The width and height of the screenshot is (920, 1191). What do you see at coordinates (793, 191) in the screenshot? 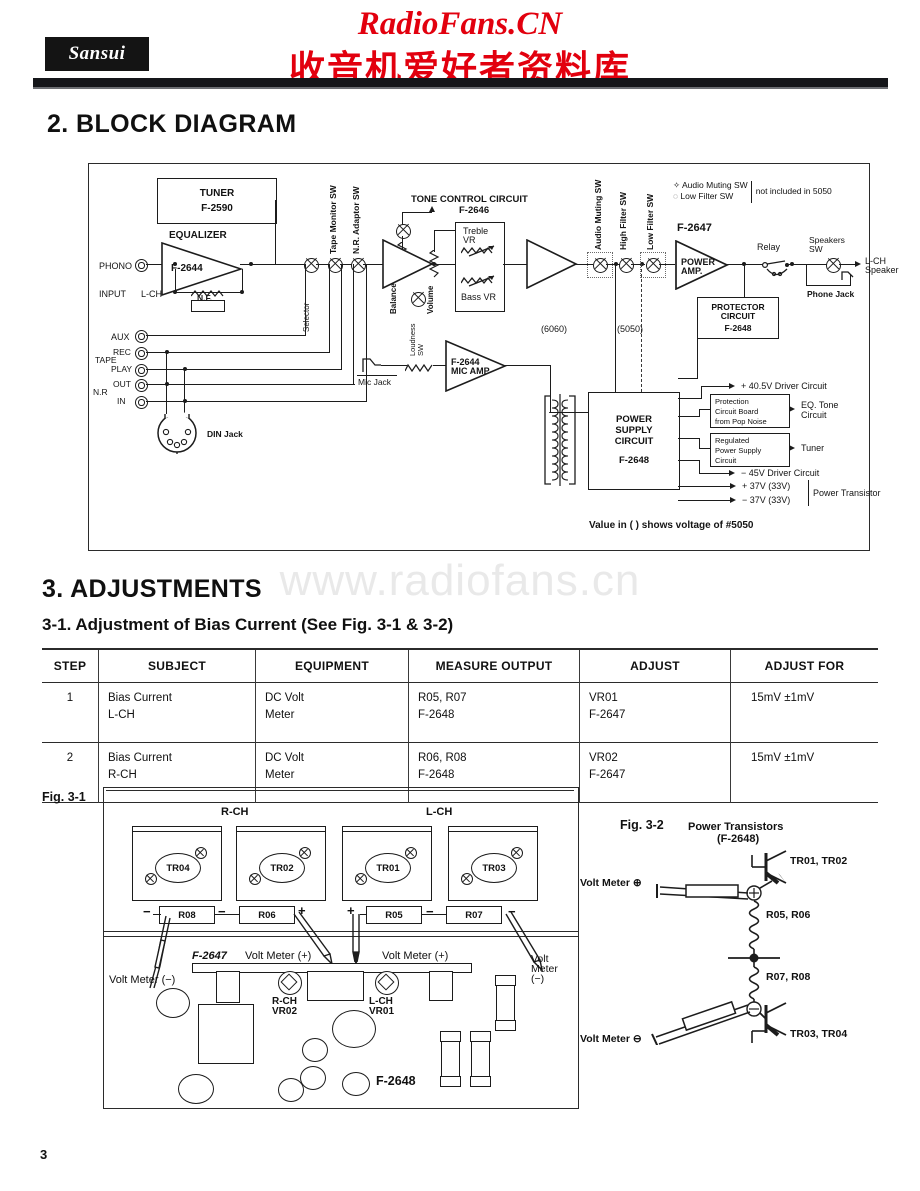
I see `legend-note-text: not included in 5050` at bounding box center [793, 191].